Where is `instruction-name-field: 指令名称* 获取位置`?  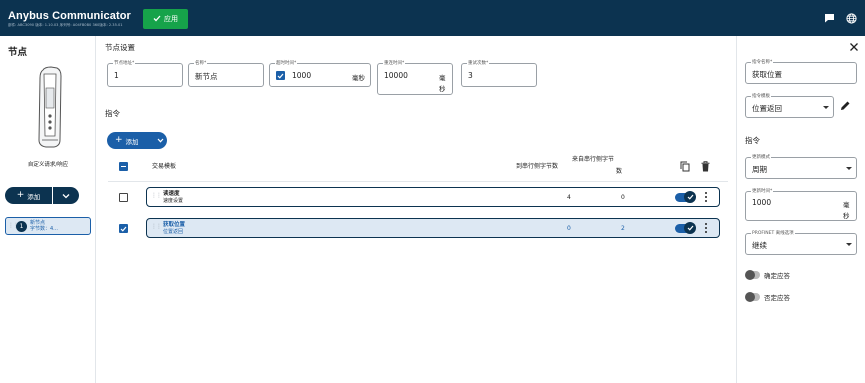
instruction-name-field: 指令名称* 获取位置 is located at coordinates (801, 71).